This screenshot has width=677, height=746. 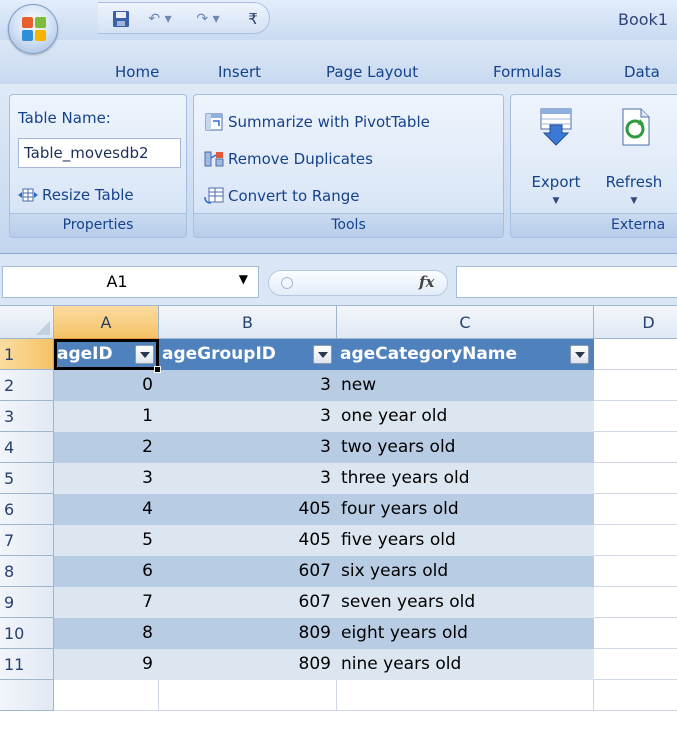 What do you see at coordinates (239, 72) in the screenshot?
I see `tab-insert: Insert` at bounding box center [239, 72].